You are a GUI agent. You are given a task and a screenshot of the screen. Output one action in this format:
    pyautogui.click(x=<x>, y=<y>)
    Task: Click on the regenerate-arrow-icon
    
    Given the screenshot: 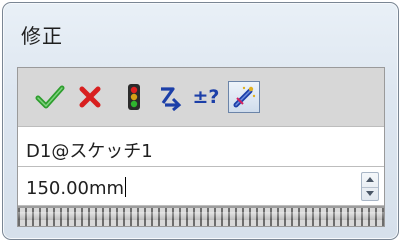 What is the action you would take?
    pyautogui.click(x=171, y=99)
    